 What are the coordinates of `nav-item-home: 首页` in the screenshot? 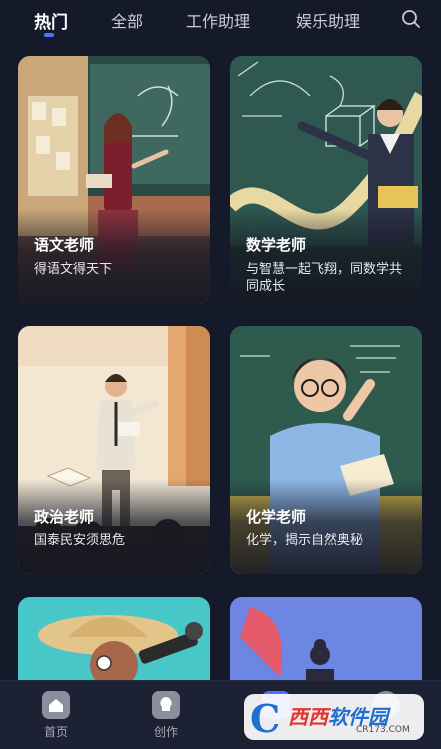 It's located at (56, 715).